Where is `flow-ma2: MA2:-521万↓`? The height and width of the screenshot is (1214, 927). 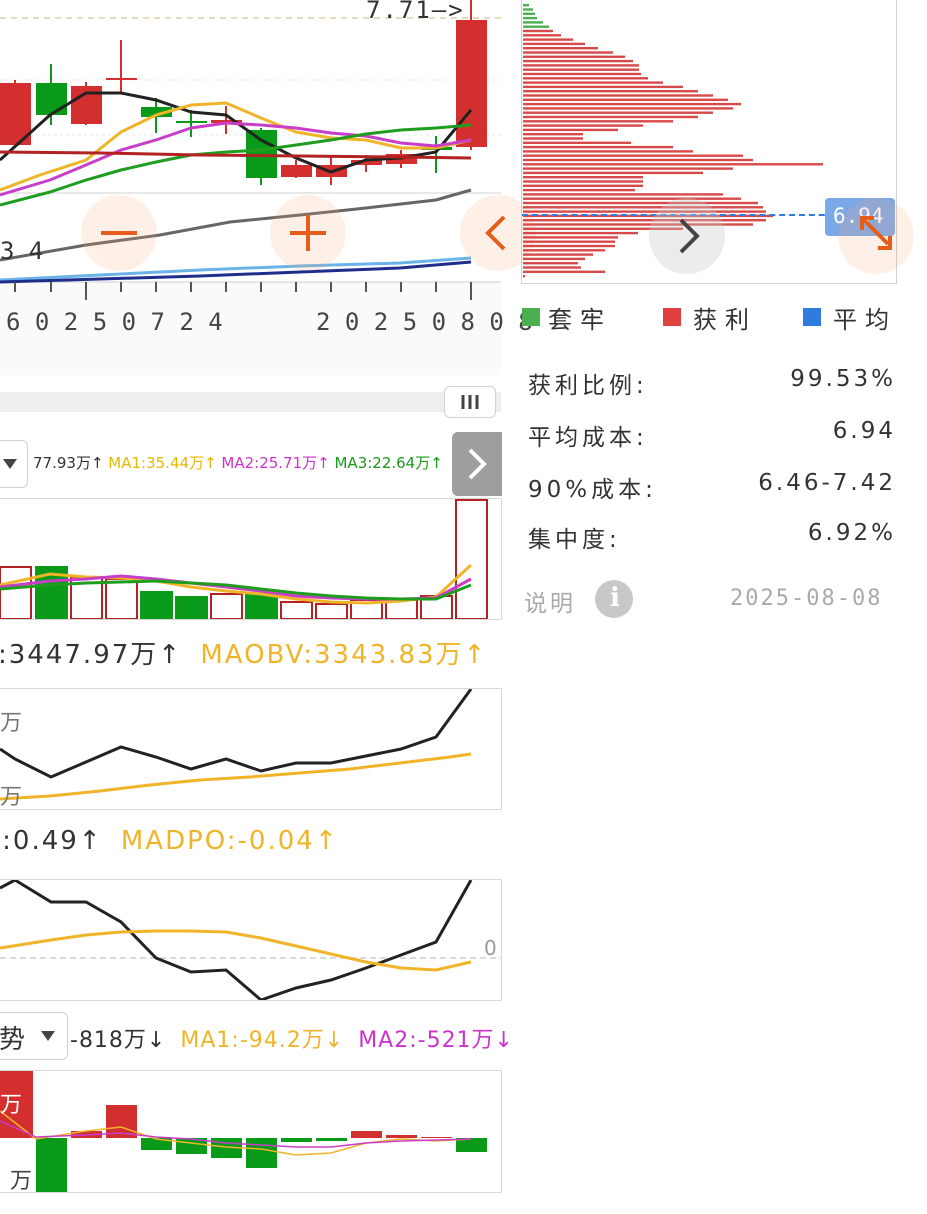 flow-ma2: MA2:-521万↓ is located at coordinates (436, 1040).